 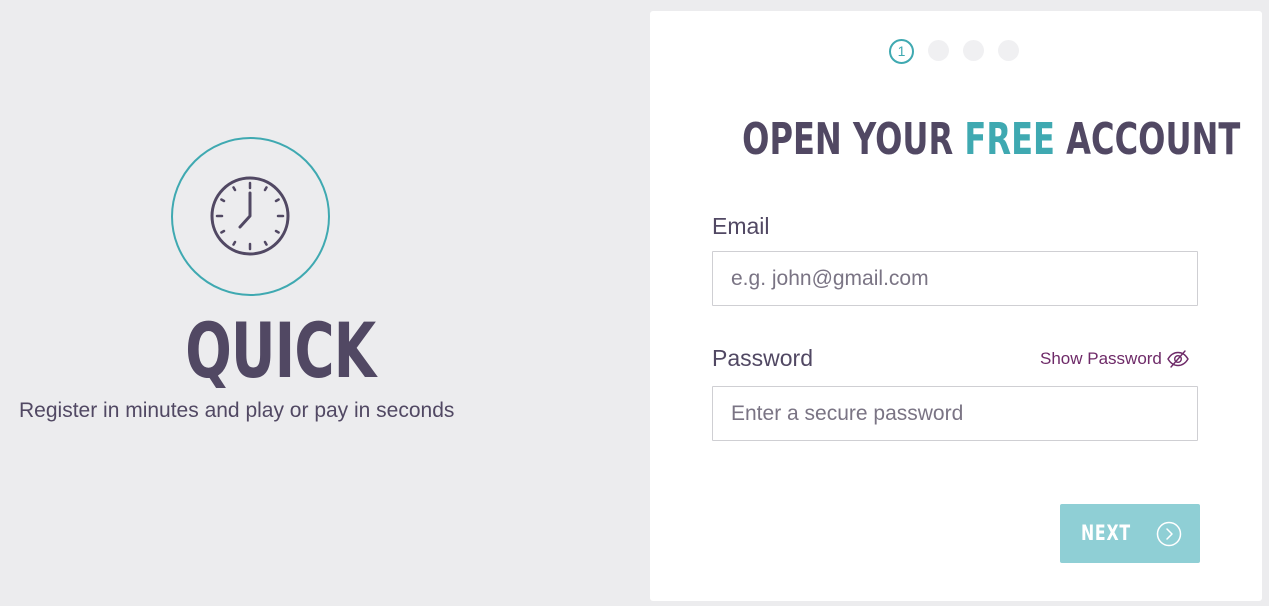 I want to click on chevron-right-circle-icon, so click(x=1169, y=534).